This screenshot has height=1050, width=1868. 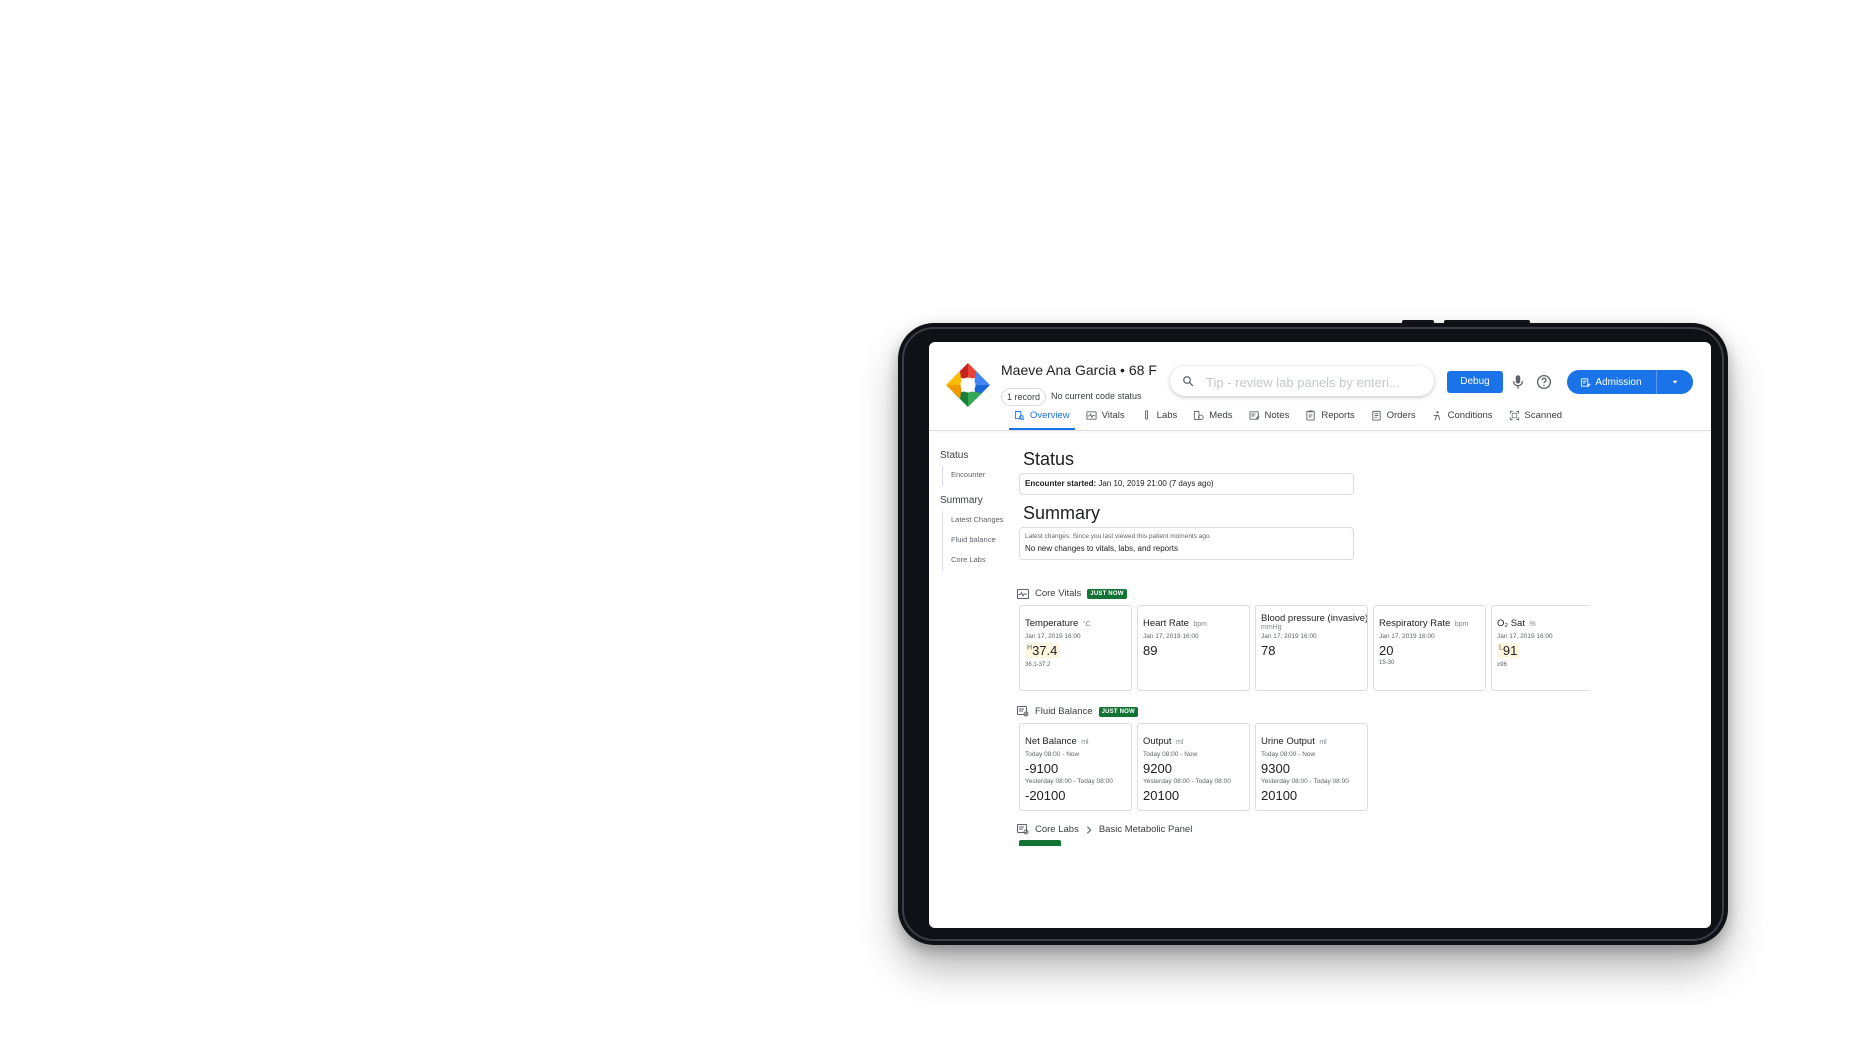 I want to click on card-range: ≥96, so click(x=1502, y=665).